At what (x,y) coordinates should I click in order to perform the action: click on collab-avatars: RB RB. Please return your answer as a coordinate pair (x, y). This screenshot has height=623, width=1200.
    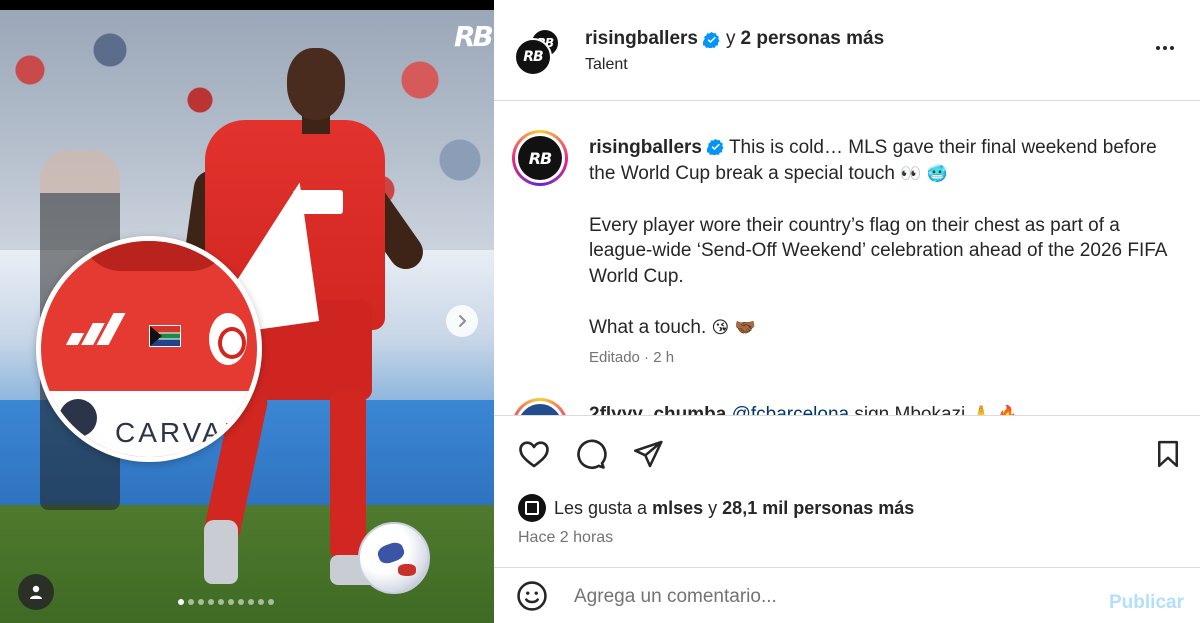
    Looking at the image, I should click on (539, 53).